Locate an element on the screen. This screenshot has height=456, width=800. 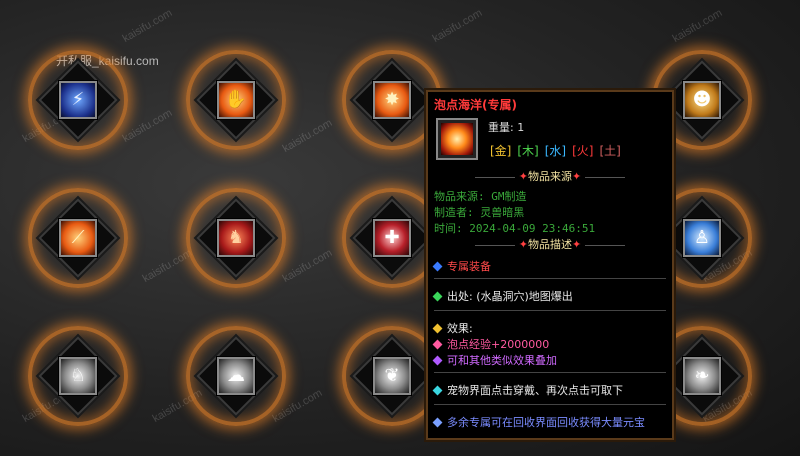
blue-lightning-icon: ⚡ is located at coordinates (78, 100).